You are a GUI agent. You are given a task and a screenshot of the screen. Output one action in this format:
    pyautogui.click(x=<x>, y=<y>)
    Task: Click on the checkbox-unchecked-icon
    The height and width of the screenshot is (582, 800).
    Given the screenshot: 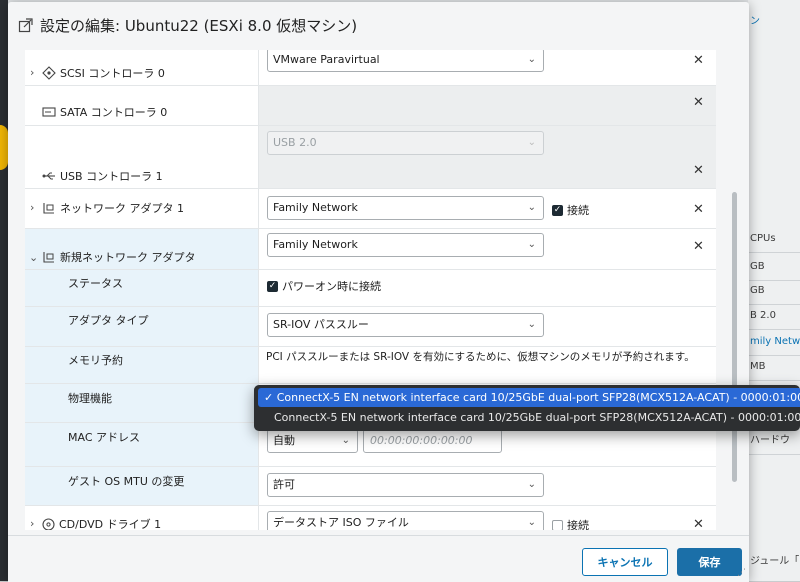 What is the action you would take?
    pyautogui.click(x=557, y=524)
    